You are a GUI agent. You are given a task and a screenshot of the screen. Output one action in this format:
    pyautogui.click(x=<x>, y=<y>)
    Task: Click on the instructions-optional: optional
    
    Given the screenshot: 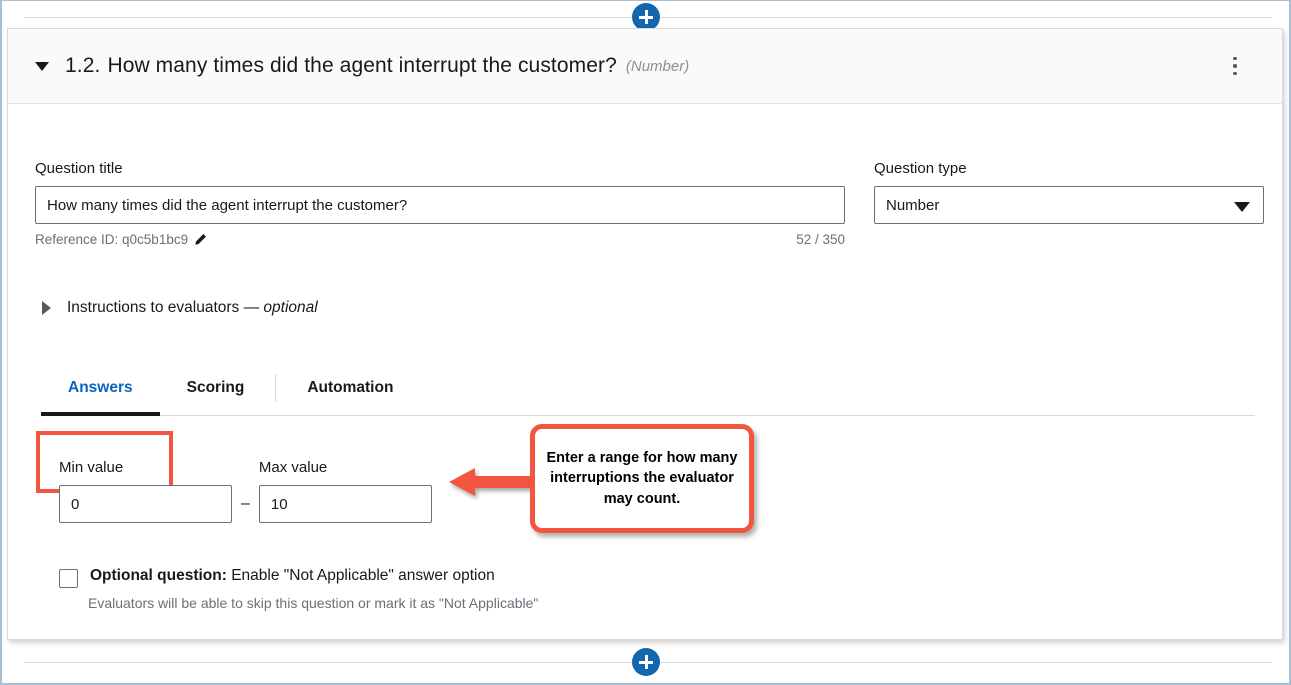 What is the action you would take?
    pyautogui.click(x=290, y=307)
    